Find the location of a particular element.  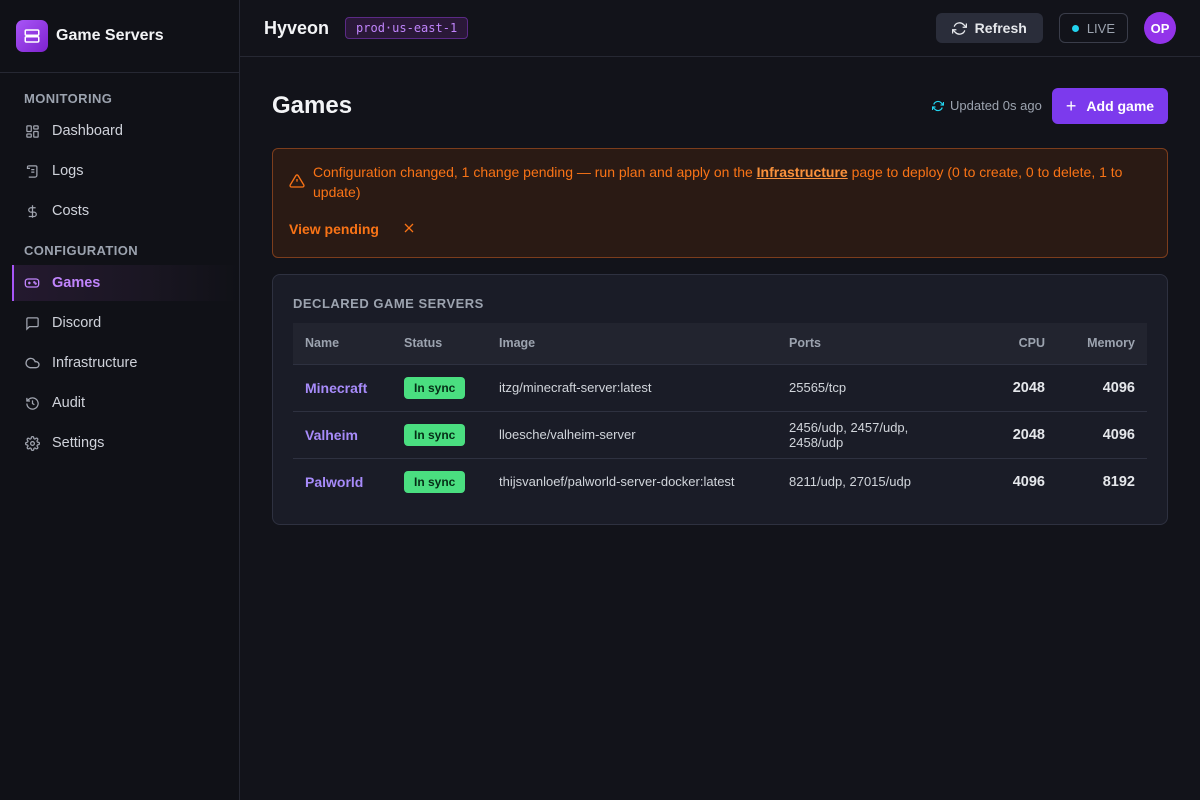

nav-section-configuration: CONFIGURATION is located at coordinates (81, 250).